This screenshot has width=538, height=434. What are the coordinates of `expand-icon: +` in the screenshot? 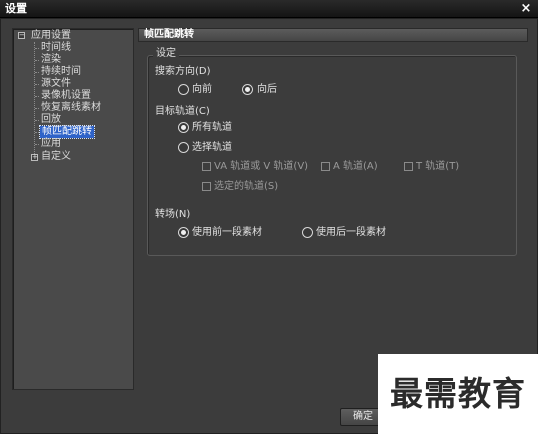 It's located at (34, 157).